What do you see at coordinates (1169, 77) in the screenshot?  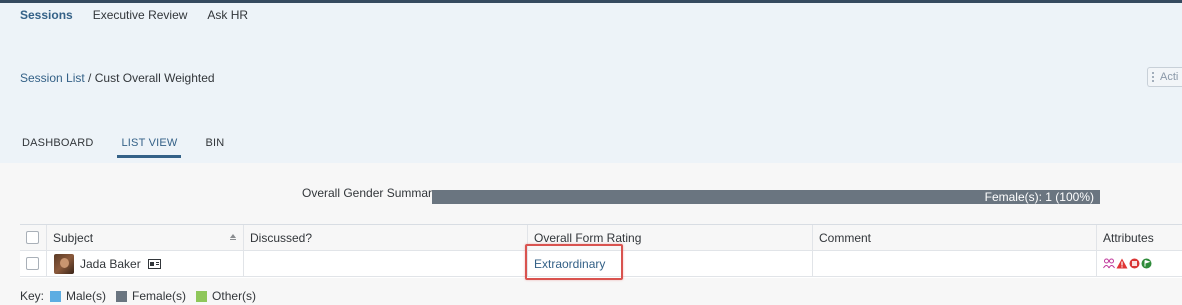 I see `actions-button-label: Acti` at bounding box center [1169, 77].